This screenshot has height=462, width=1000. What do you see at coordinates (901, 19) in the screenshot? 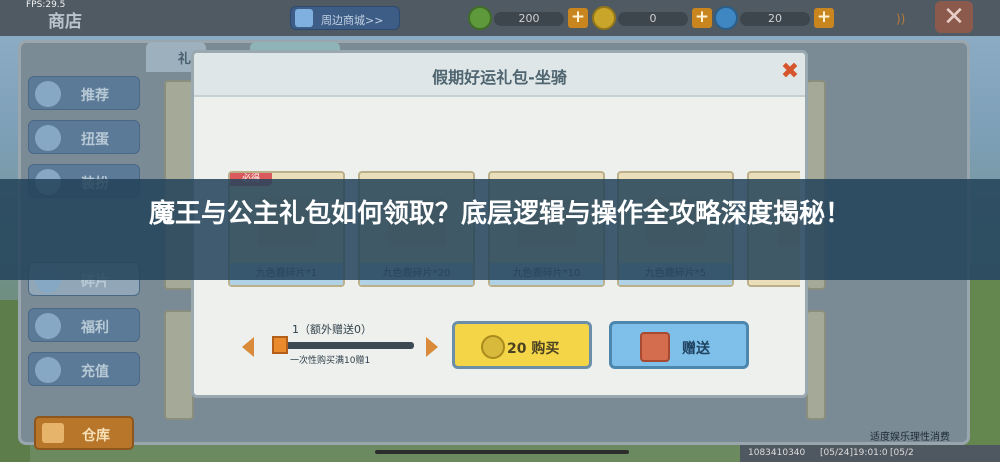
I see `wifi-icon: ))` at bounding box center [901, 19].